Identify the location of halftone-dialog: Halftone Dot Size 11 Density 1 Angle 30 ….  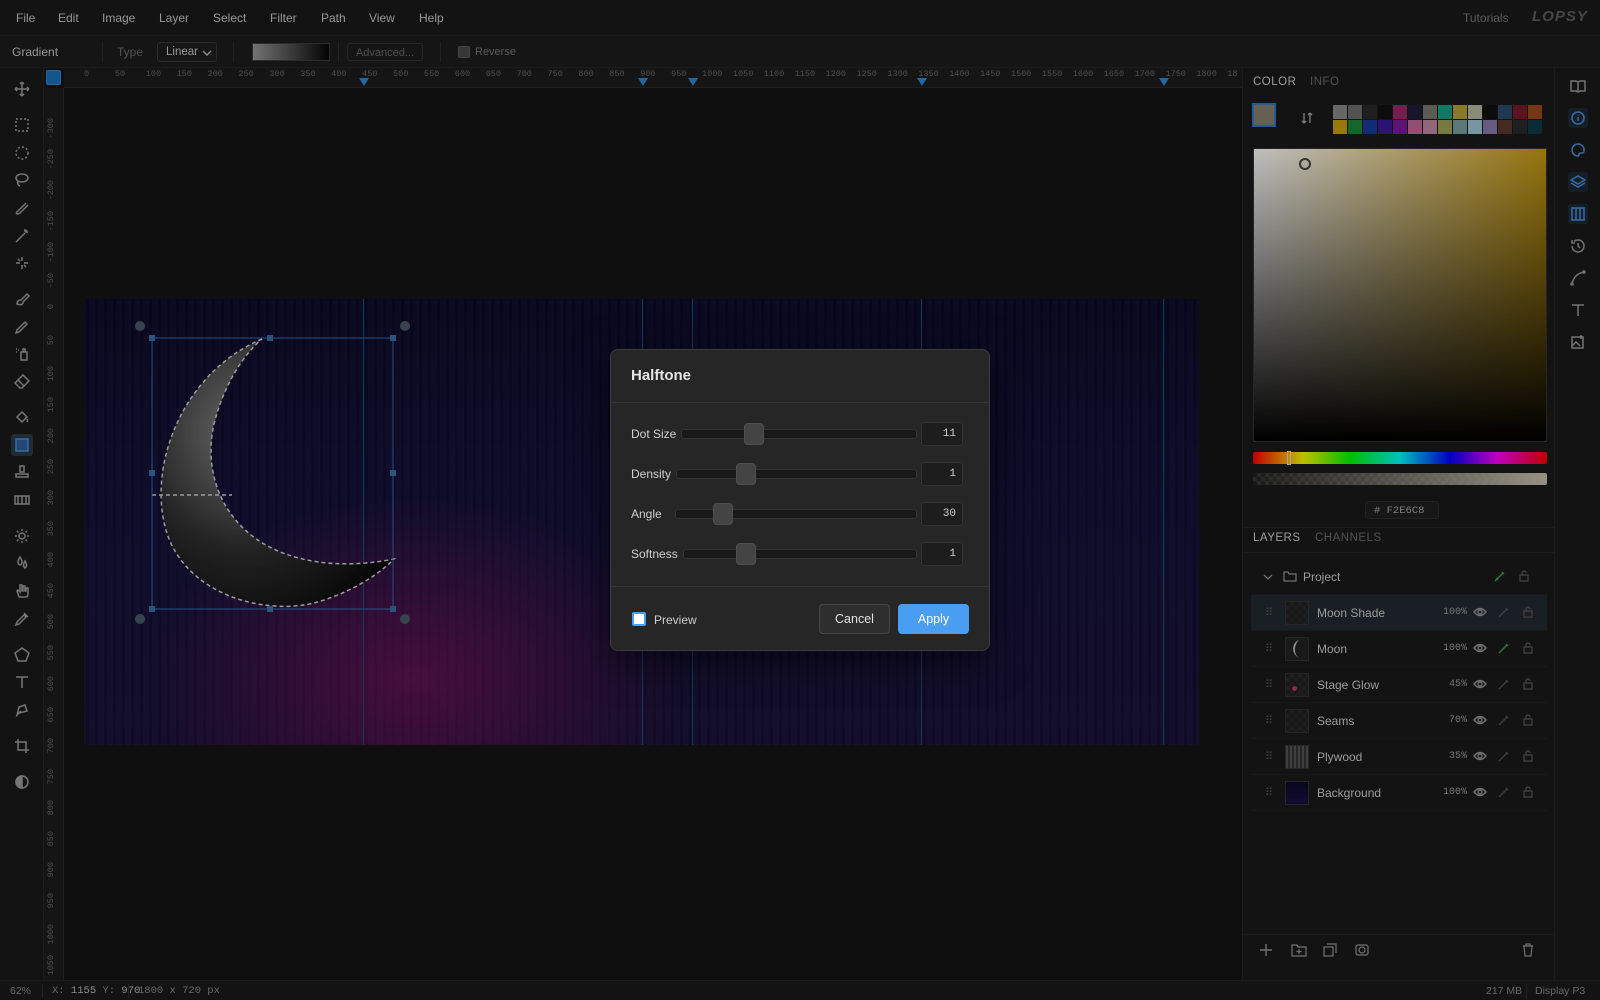
(800, 500).